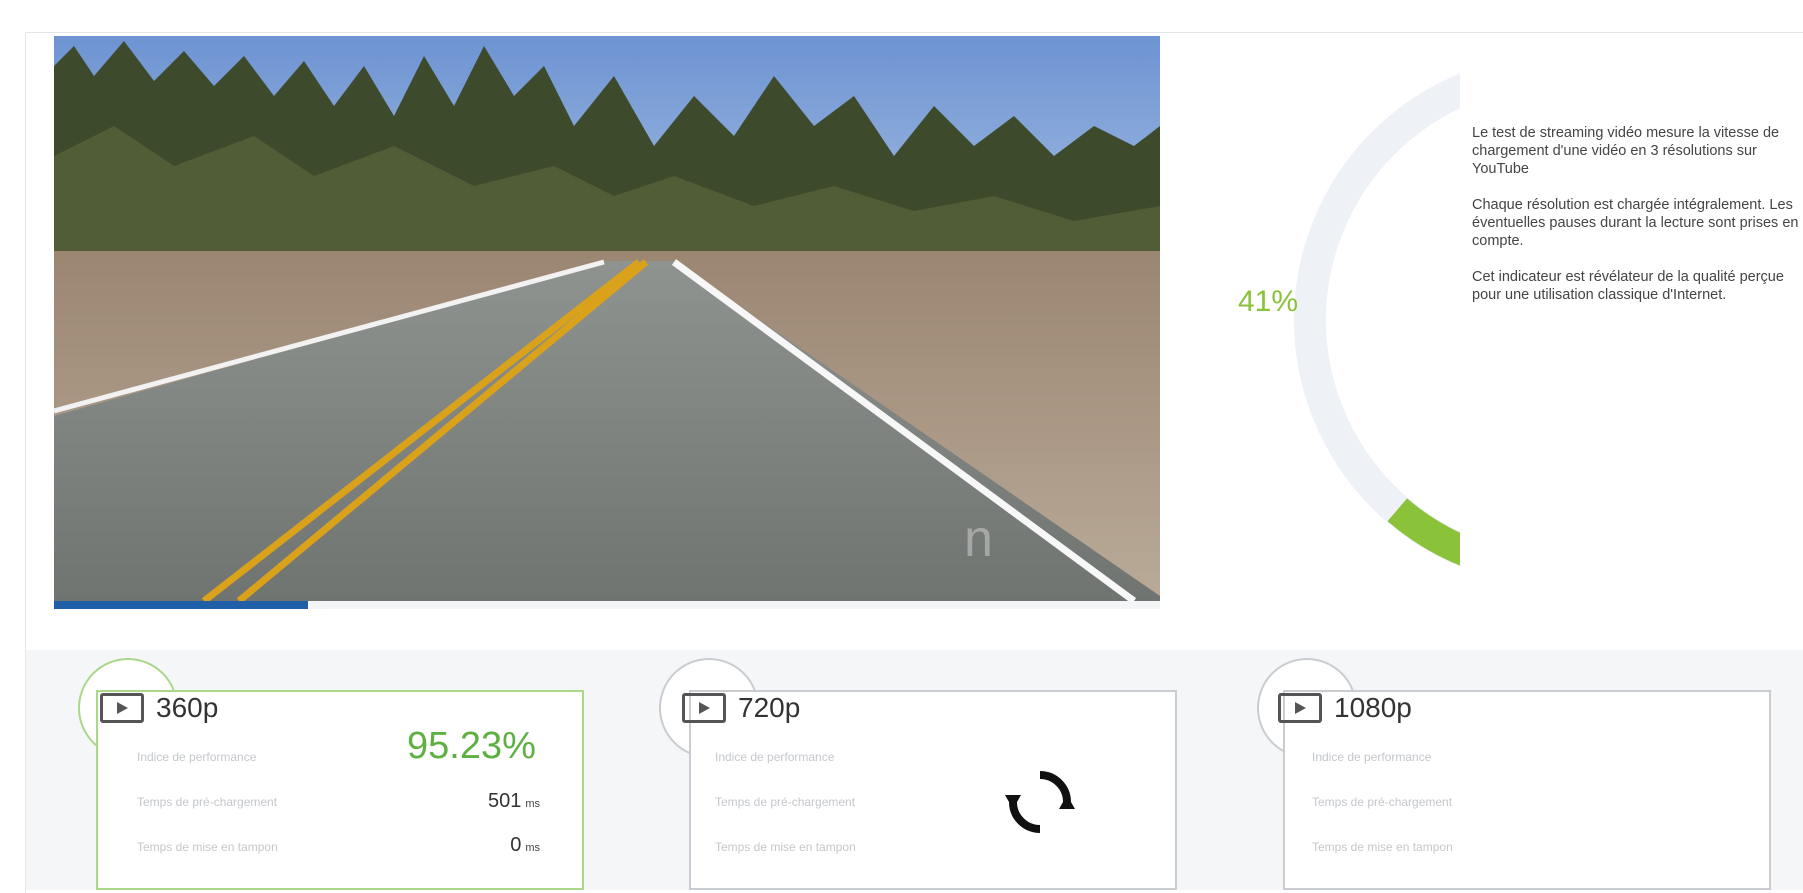  What do you see at coordinates (471, 746) in the screenshot?
I see `performance-value: 95.23%` at bounding box center [471, 746].